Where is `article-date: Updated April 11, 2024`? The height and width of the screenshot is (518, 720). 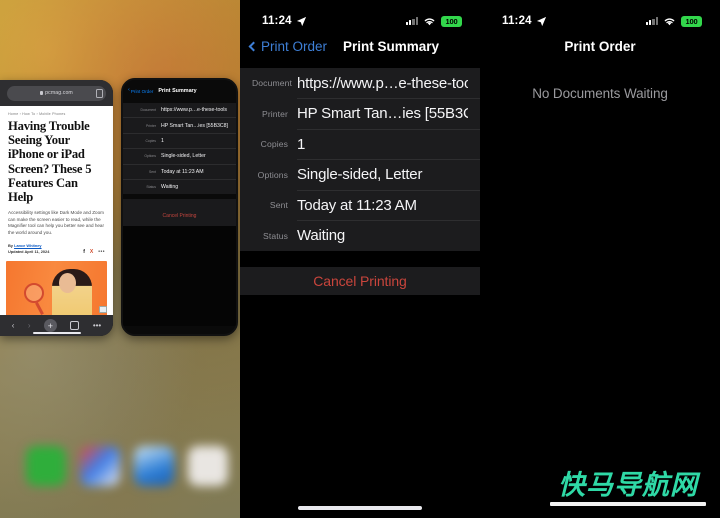 article-date: Updated April 11, 2024 is located at coordinates (29, 252).